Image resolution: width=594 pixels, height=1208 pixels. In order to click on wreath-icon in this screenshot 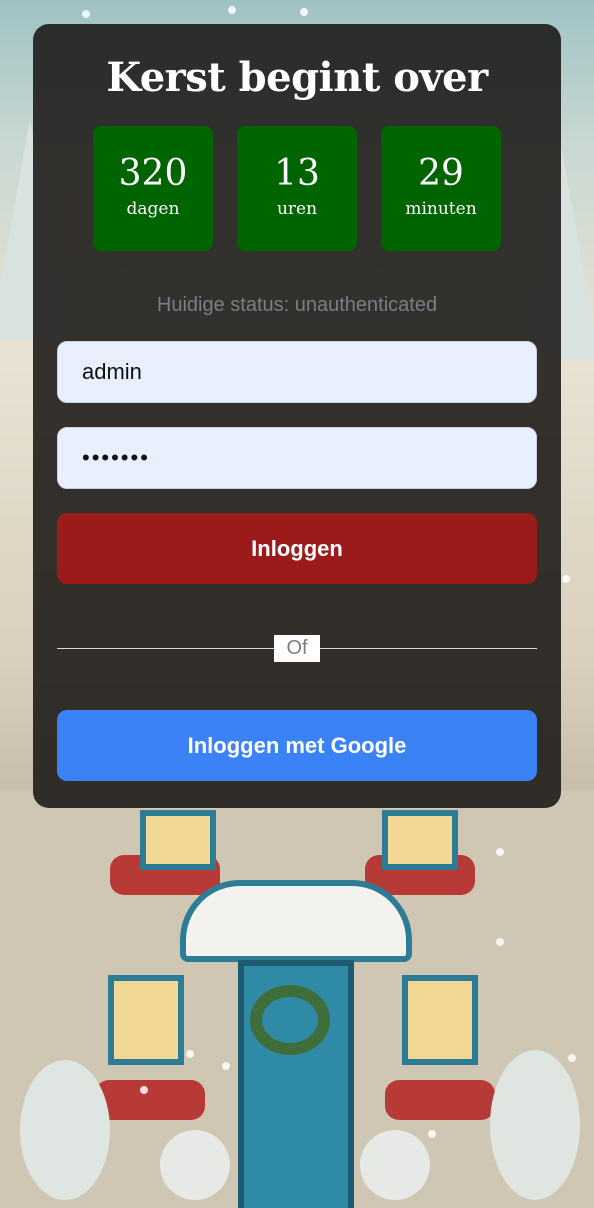, I will do `click(290, 1020)`.